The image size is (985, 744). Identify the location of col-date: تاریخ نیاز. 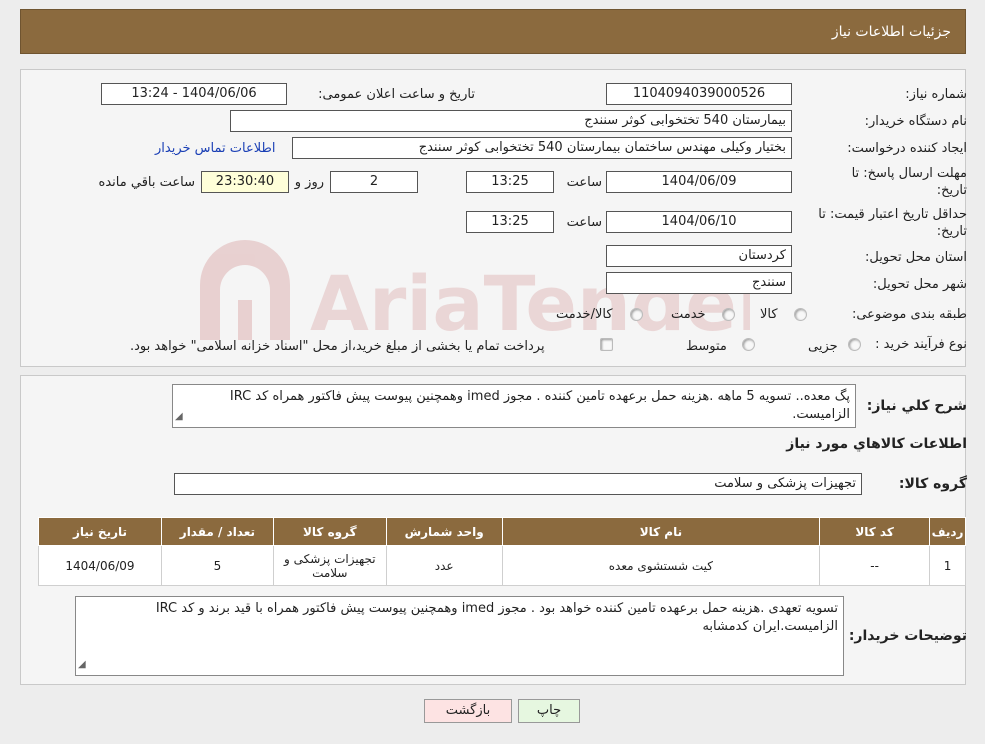
(100, 531).